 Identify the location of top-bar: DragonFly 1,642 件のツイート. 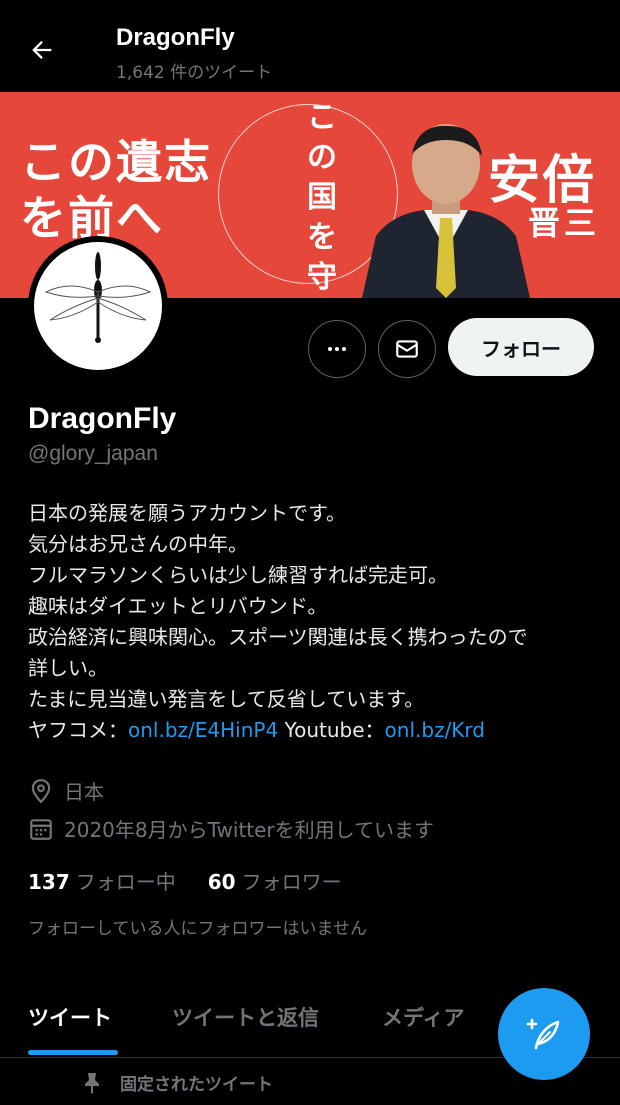
(310, 46).